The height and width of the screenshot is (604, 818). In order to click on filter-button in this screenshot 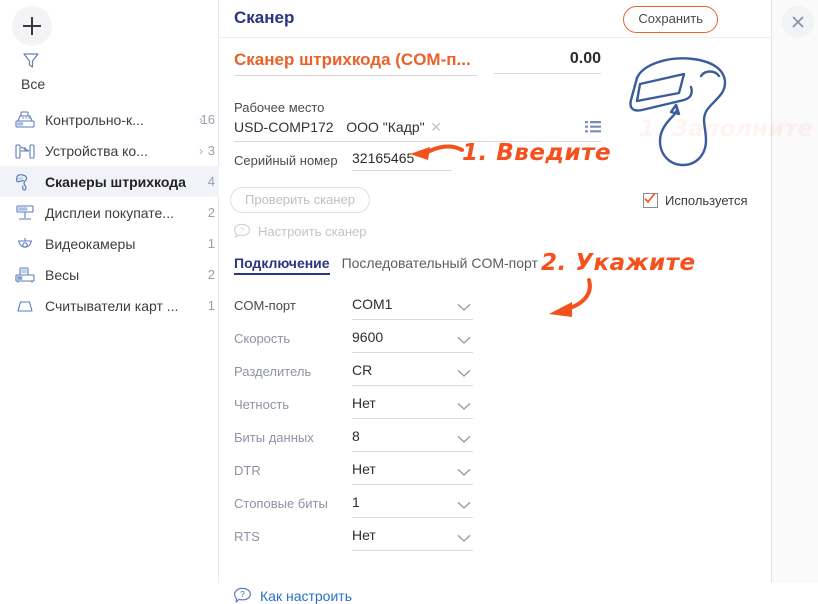, I will do `click(31, 60)`.